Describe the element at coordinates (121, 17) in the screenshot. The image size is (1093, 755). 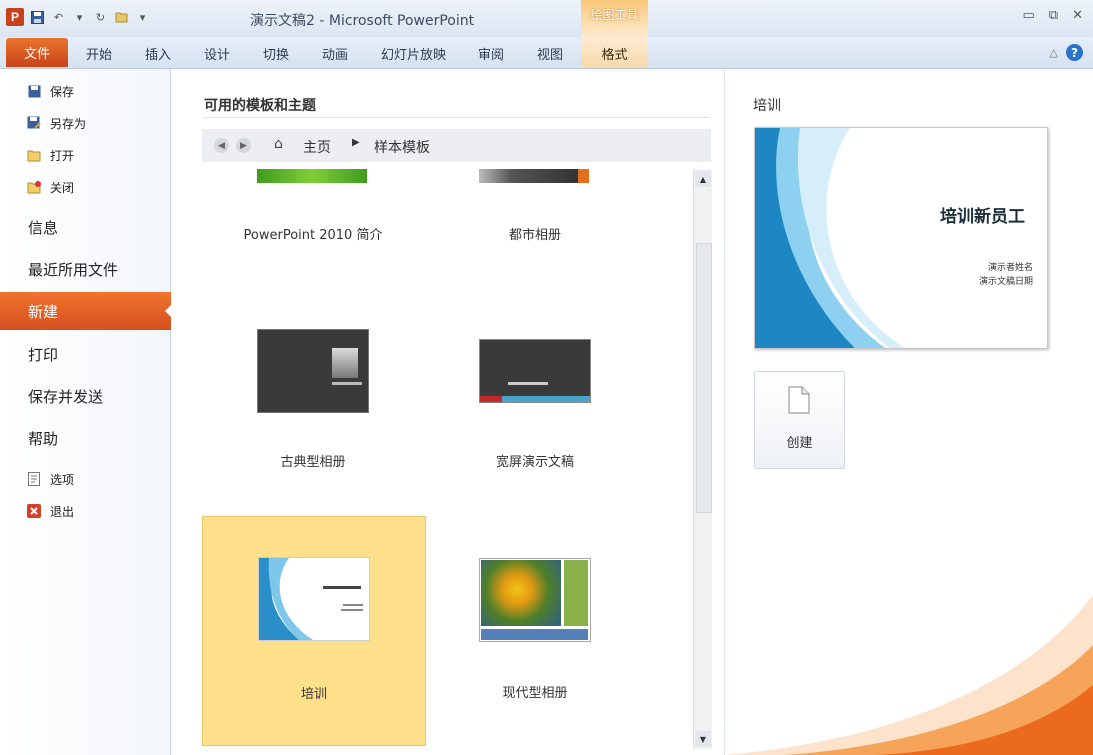
I see `open-icon` at that location.